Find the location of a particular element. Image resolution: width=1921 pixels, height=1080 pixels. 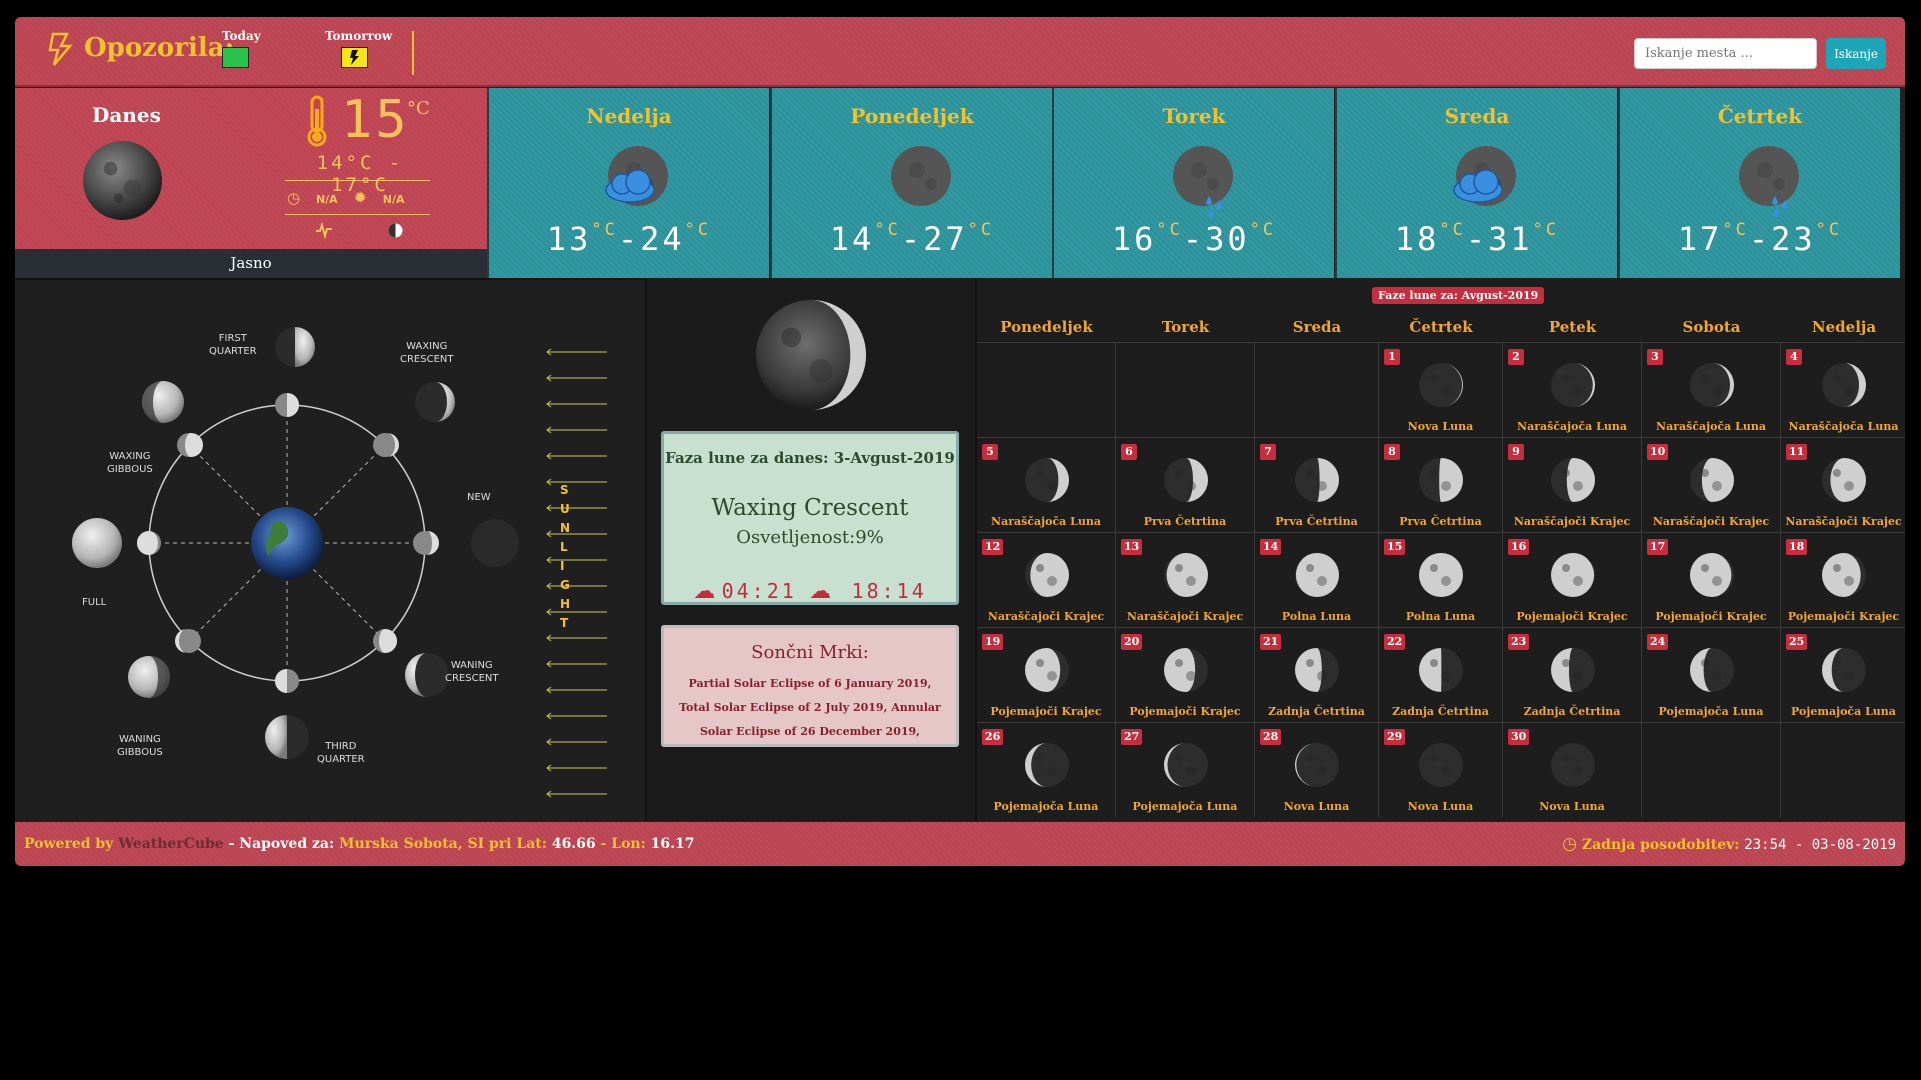

day-number: 22 is located at coordinates (1395, 642).